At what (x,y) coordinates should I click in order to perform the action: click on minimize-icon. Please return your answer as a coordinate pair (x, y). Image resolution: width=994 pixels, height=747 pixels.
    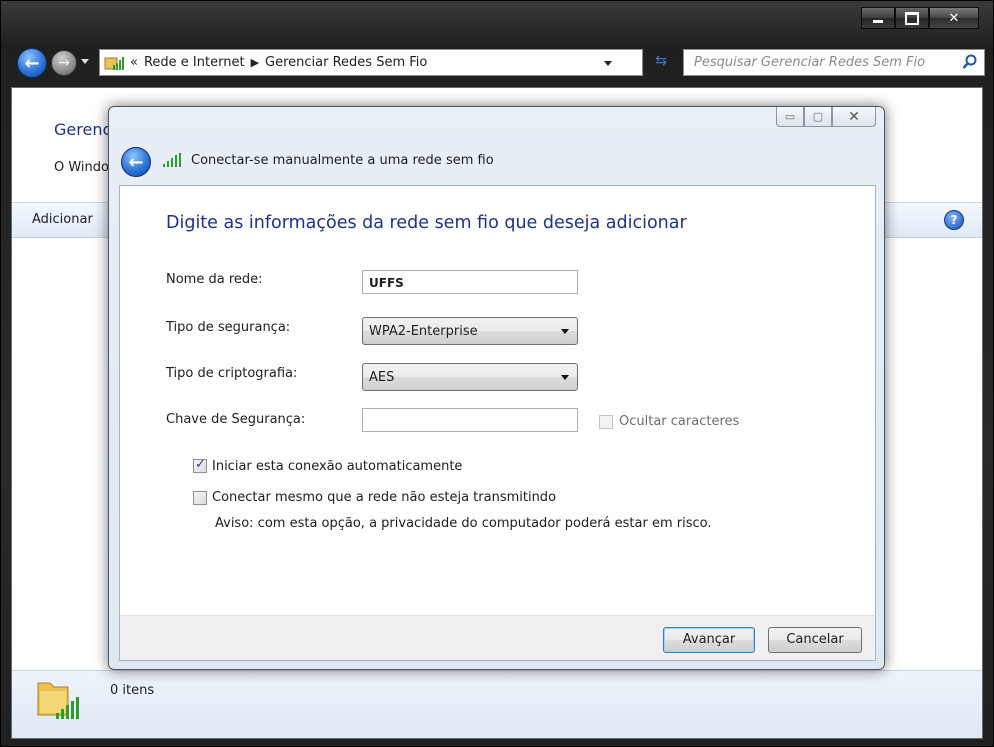
    Looking at the image, I should click on (878, 18).